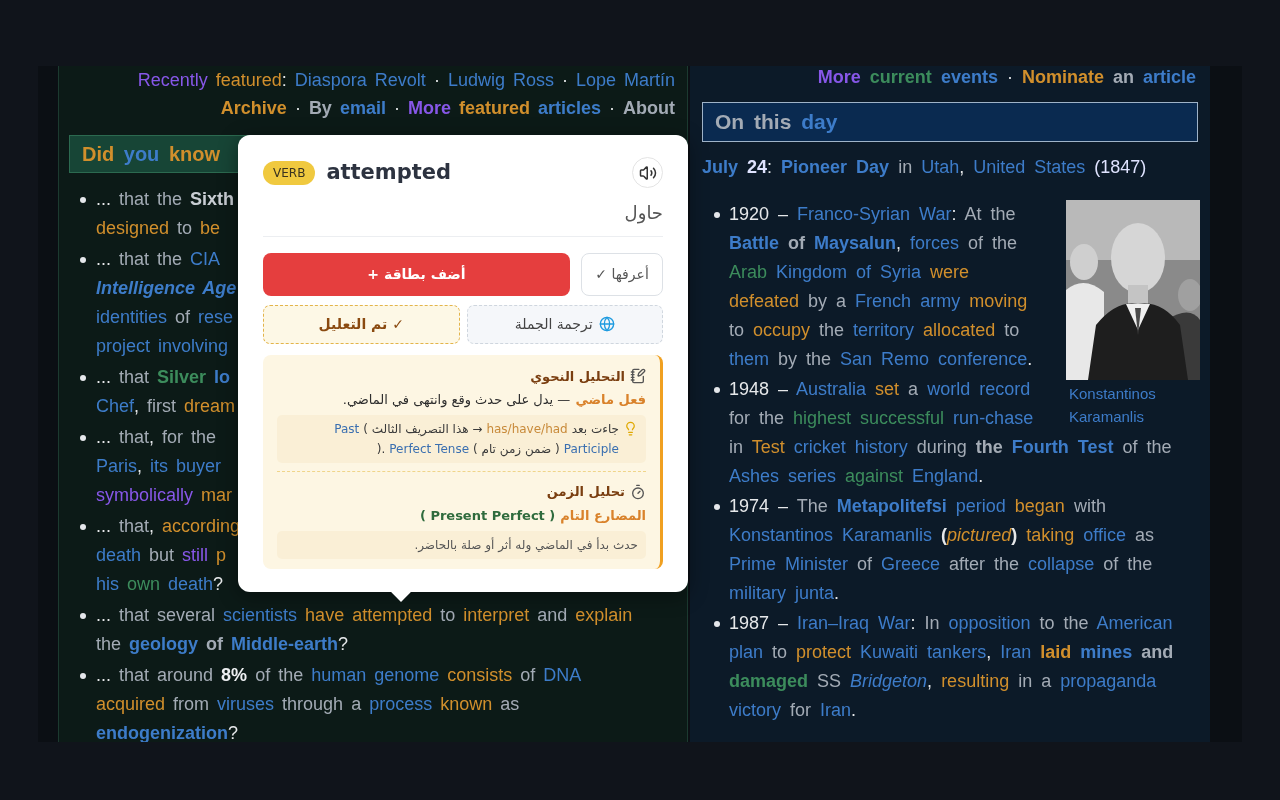 The height and width of the screenshot is (800, 1280). What do you see at coordinates (163, 377) in the screenshot?
I see `fact-line: ... that Silver lo` at bounding box center [163, 377].